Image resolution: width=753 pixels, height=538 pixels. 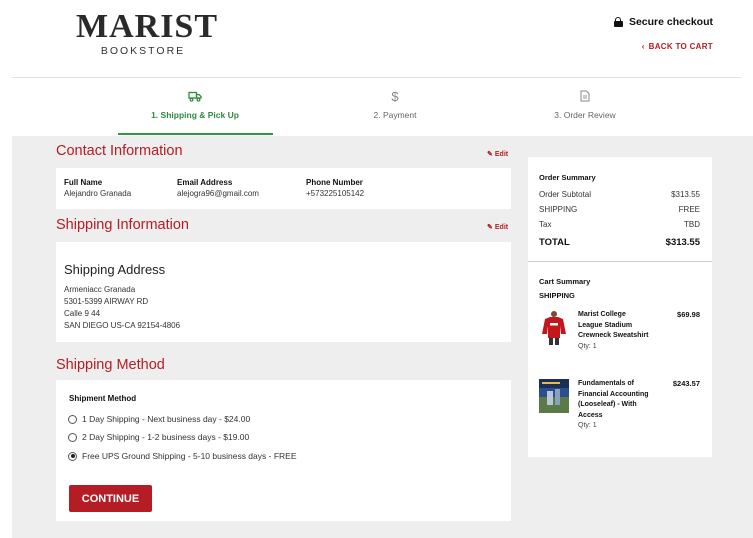 I want to click on header-divider, so click(x=376, y=77).